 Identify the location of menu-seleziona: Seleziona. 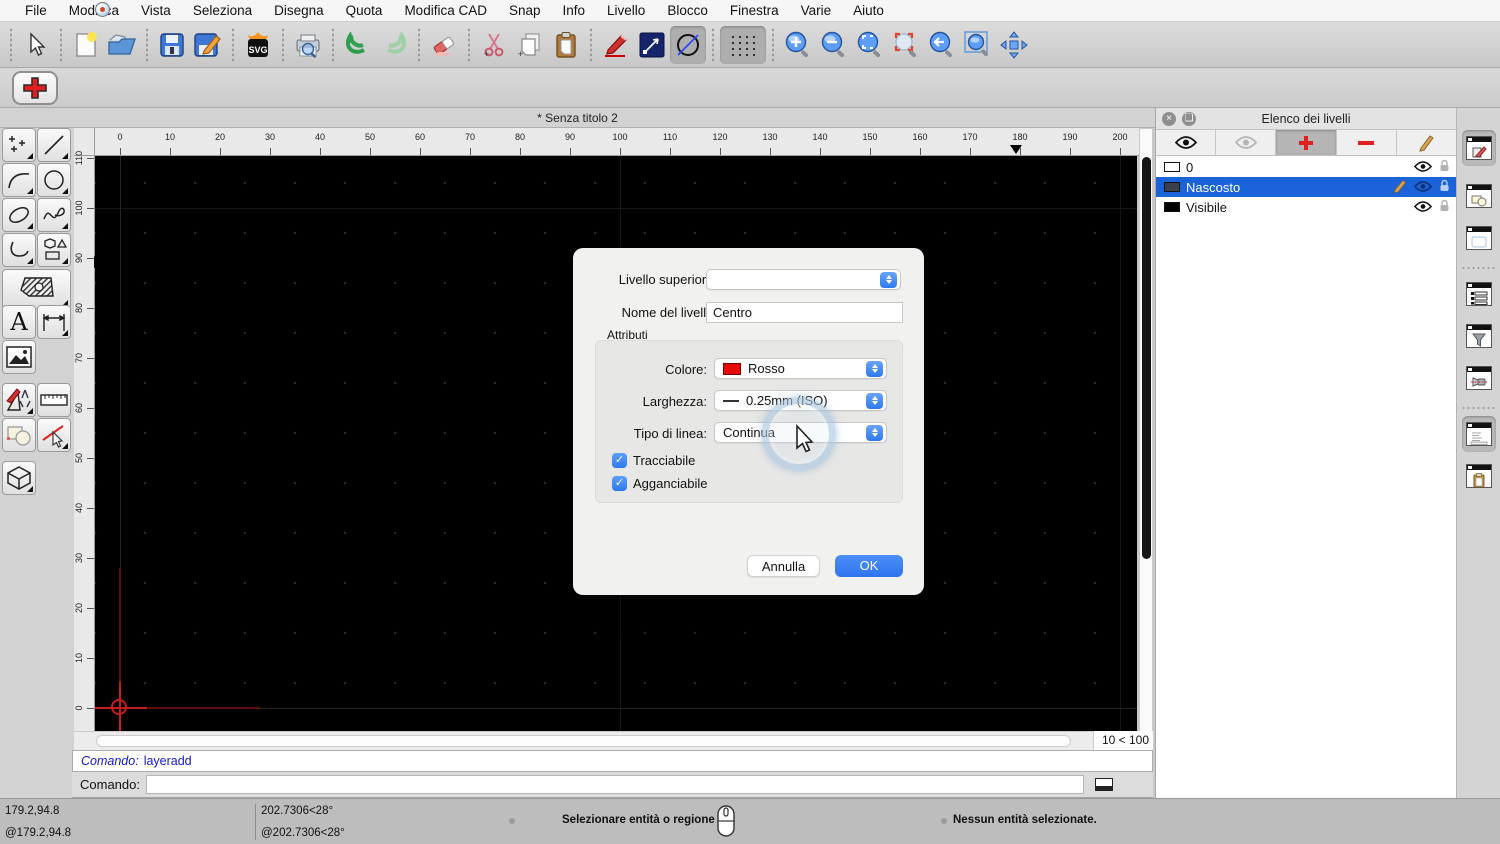
(222, 11).